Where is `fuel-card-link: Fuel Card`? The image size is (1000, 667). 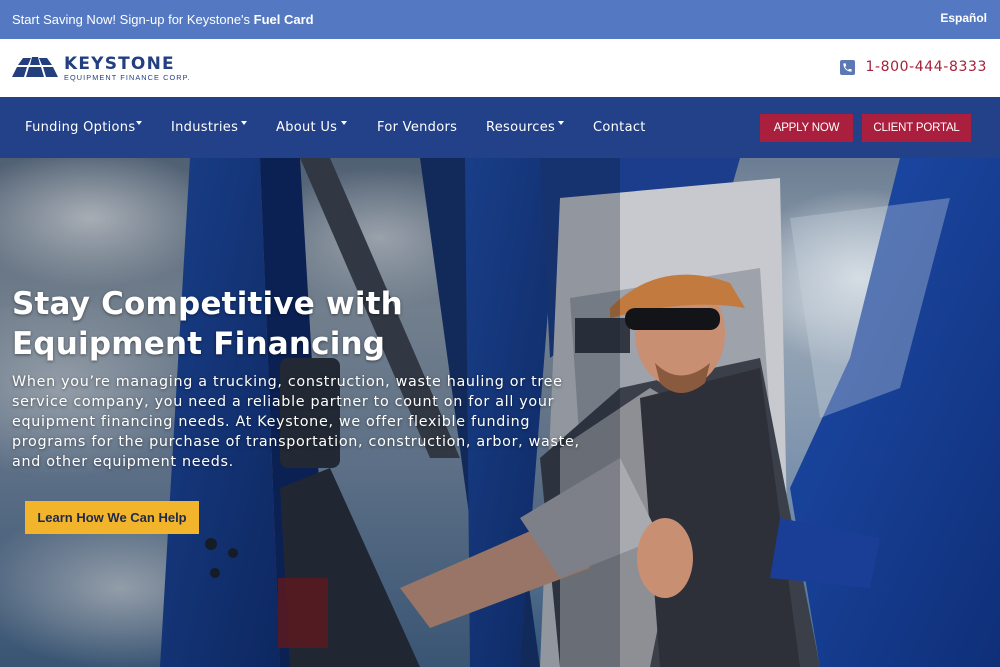 fuel-card-link: Fuel Card is located at coordinates (284, 19).